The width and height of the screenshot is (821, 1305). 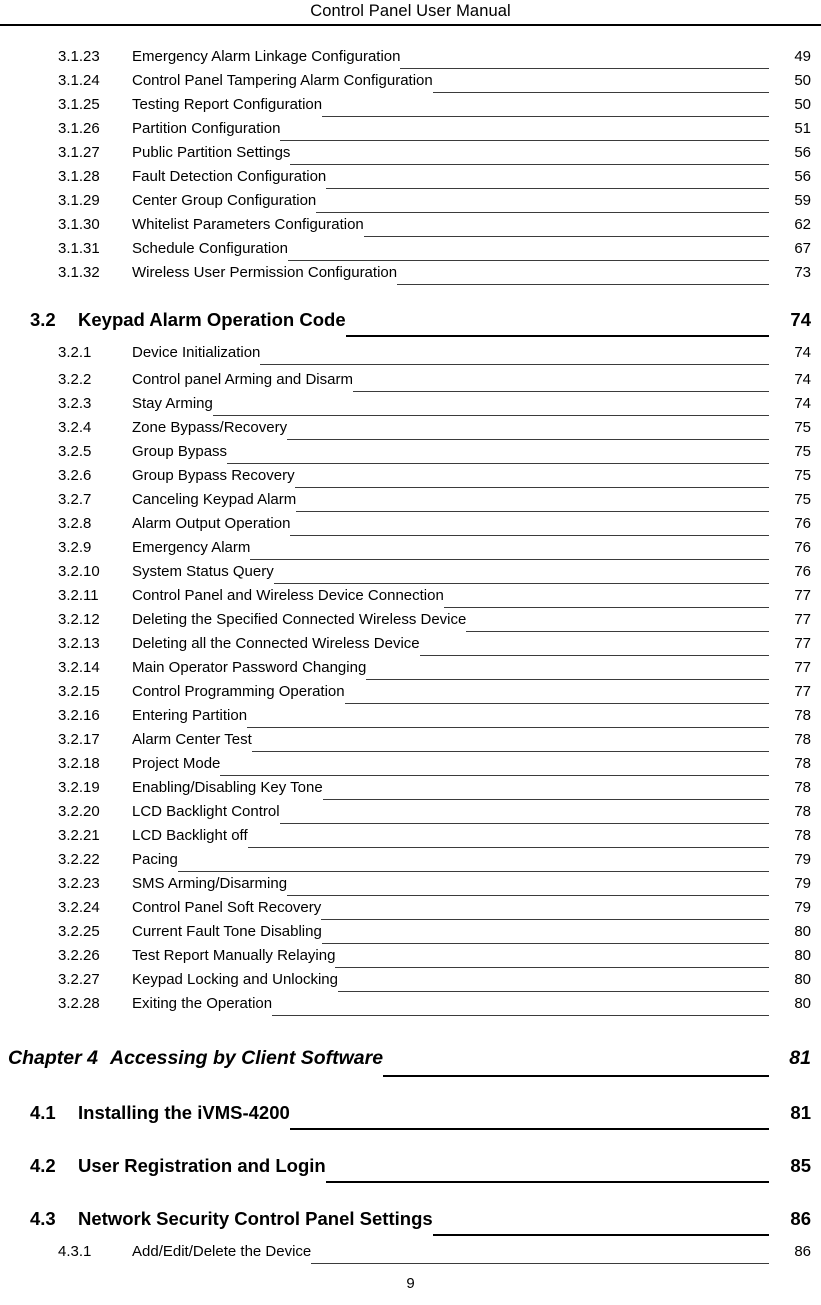 What do you see at coordinates (224, 200) in the screenshot?
I see `toc-entry-label: Center Group Configuration` at bounding box center [224, 200].